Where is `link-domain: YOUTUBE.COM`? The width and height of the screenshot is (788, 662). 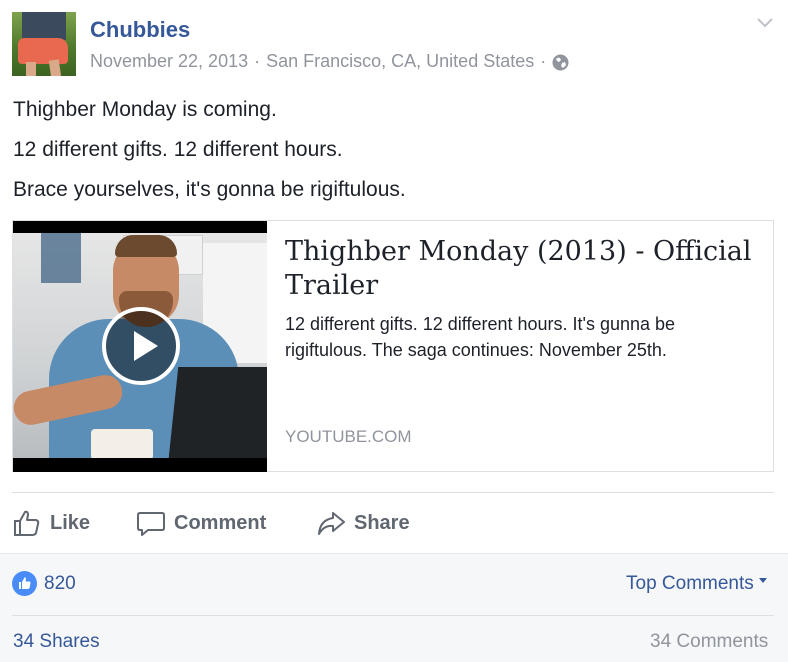 link-domain: YOUTUBE.COM is located at coordinates (348, 436).